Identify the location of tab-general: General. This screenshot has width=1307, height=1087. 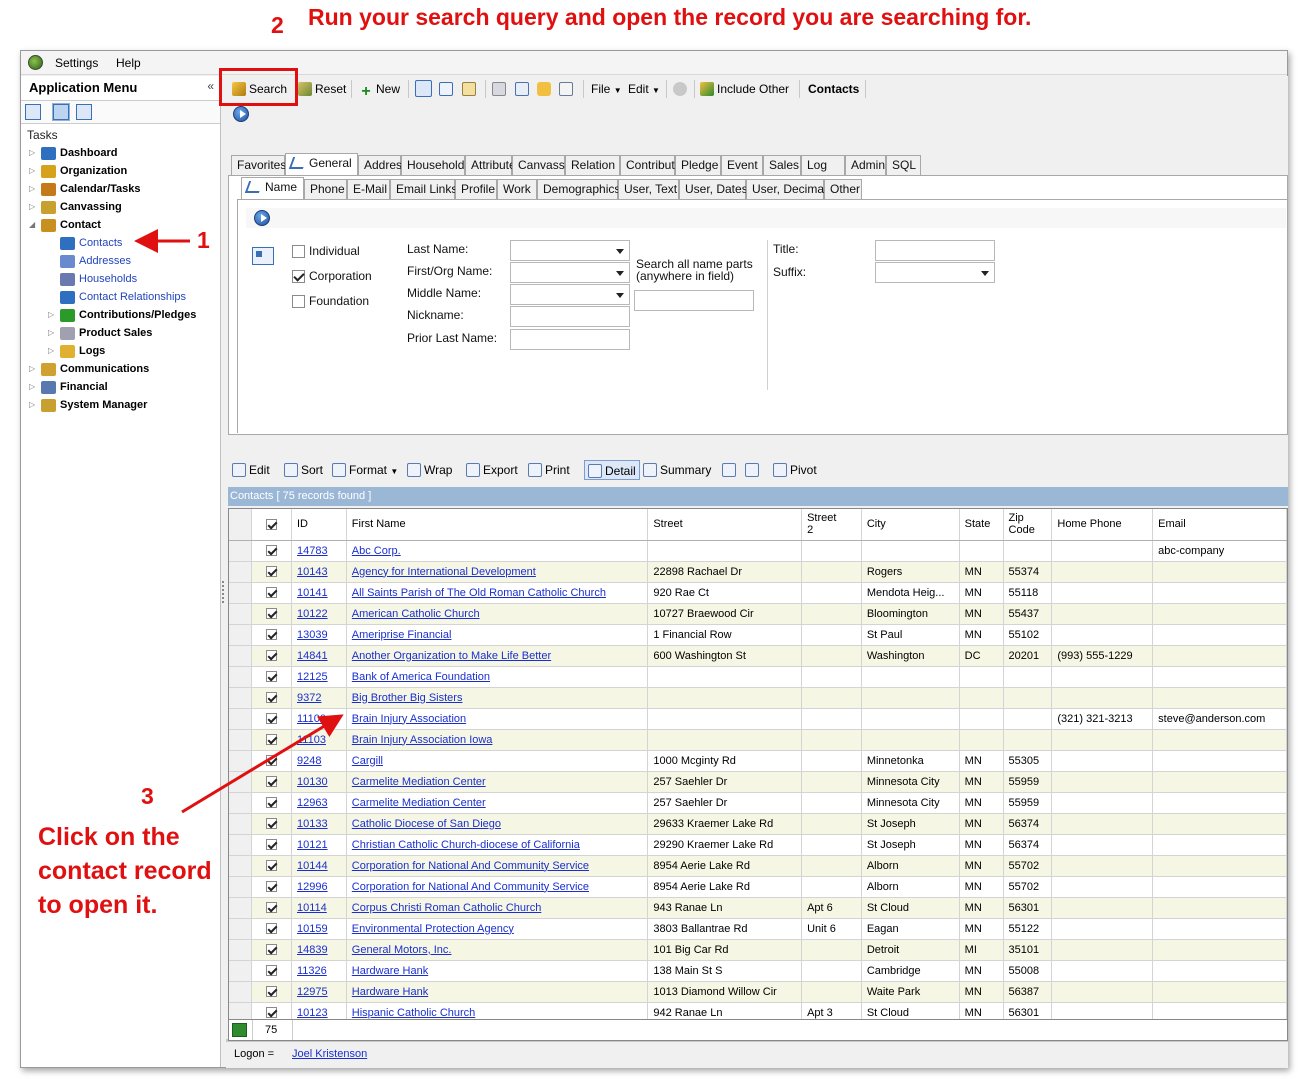
(321, 164).